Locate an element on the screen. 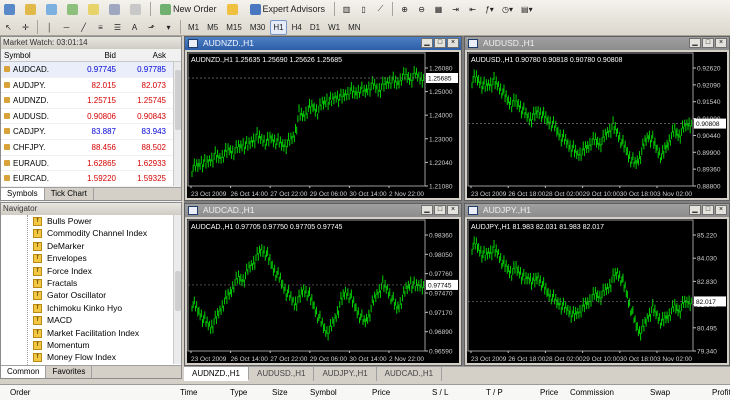  market-watch-row: AUDUSD. 0.90806 0.90843 is located at coordinates (91, 117).